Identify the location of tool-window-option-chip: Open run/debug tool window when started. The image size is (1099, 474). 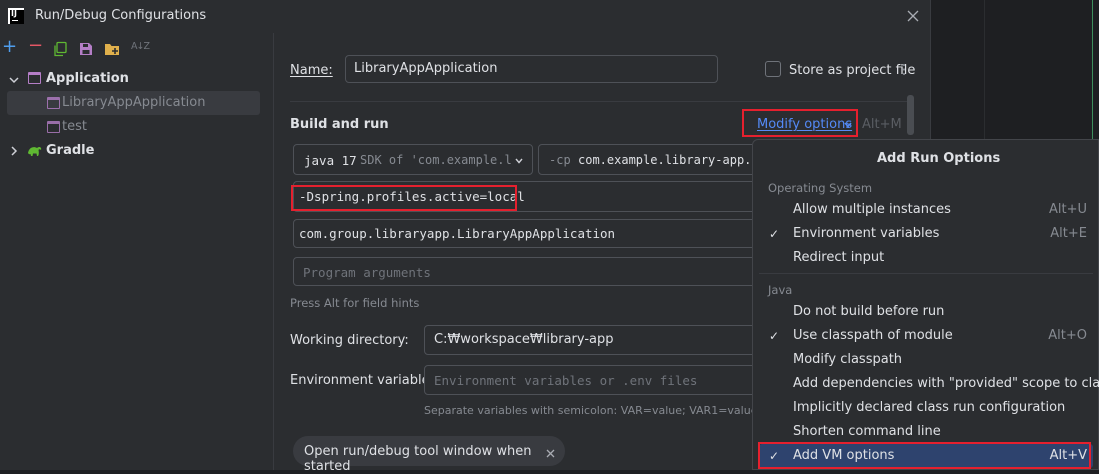
(429, 455).